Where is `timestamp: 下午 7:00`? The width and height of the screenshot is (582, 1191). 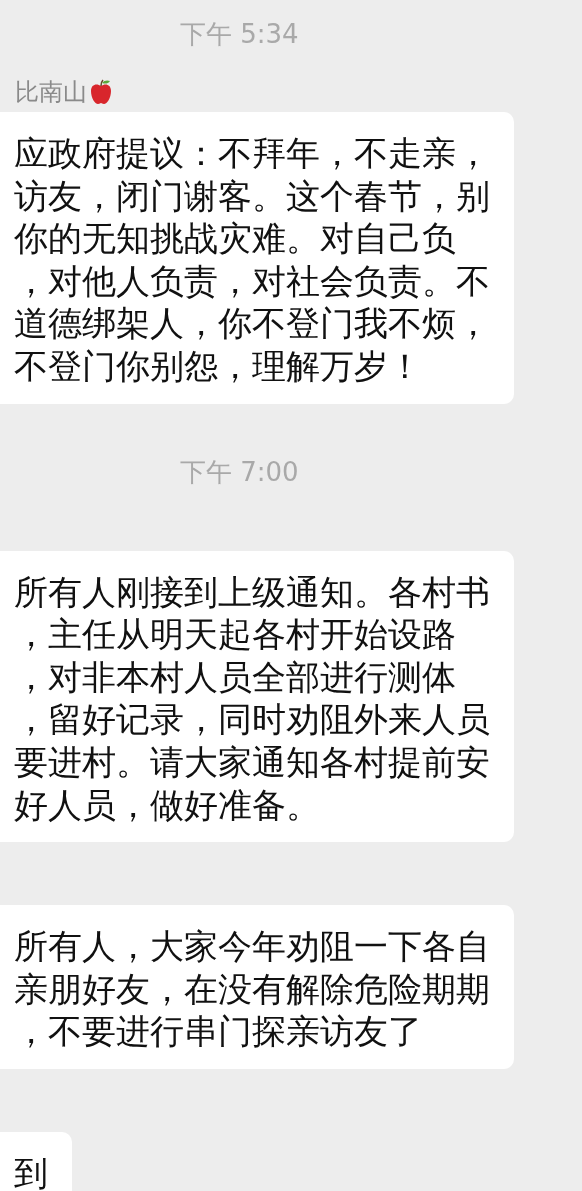
timestamp: 下午 7:00 is located at coordinates (239, 473).